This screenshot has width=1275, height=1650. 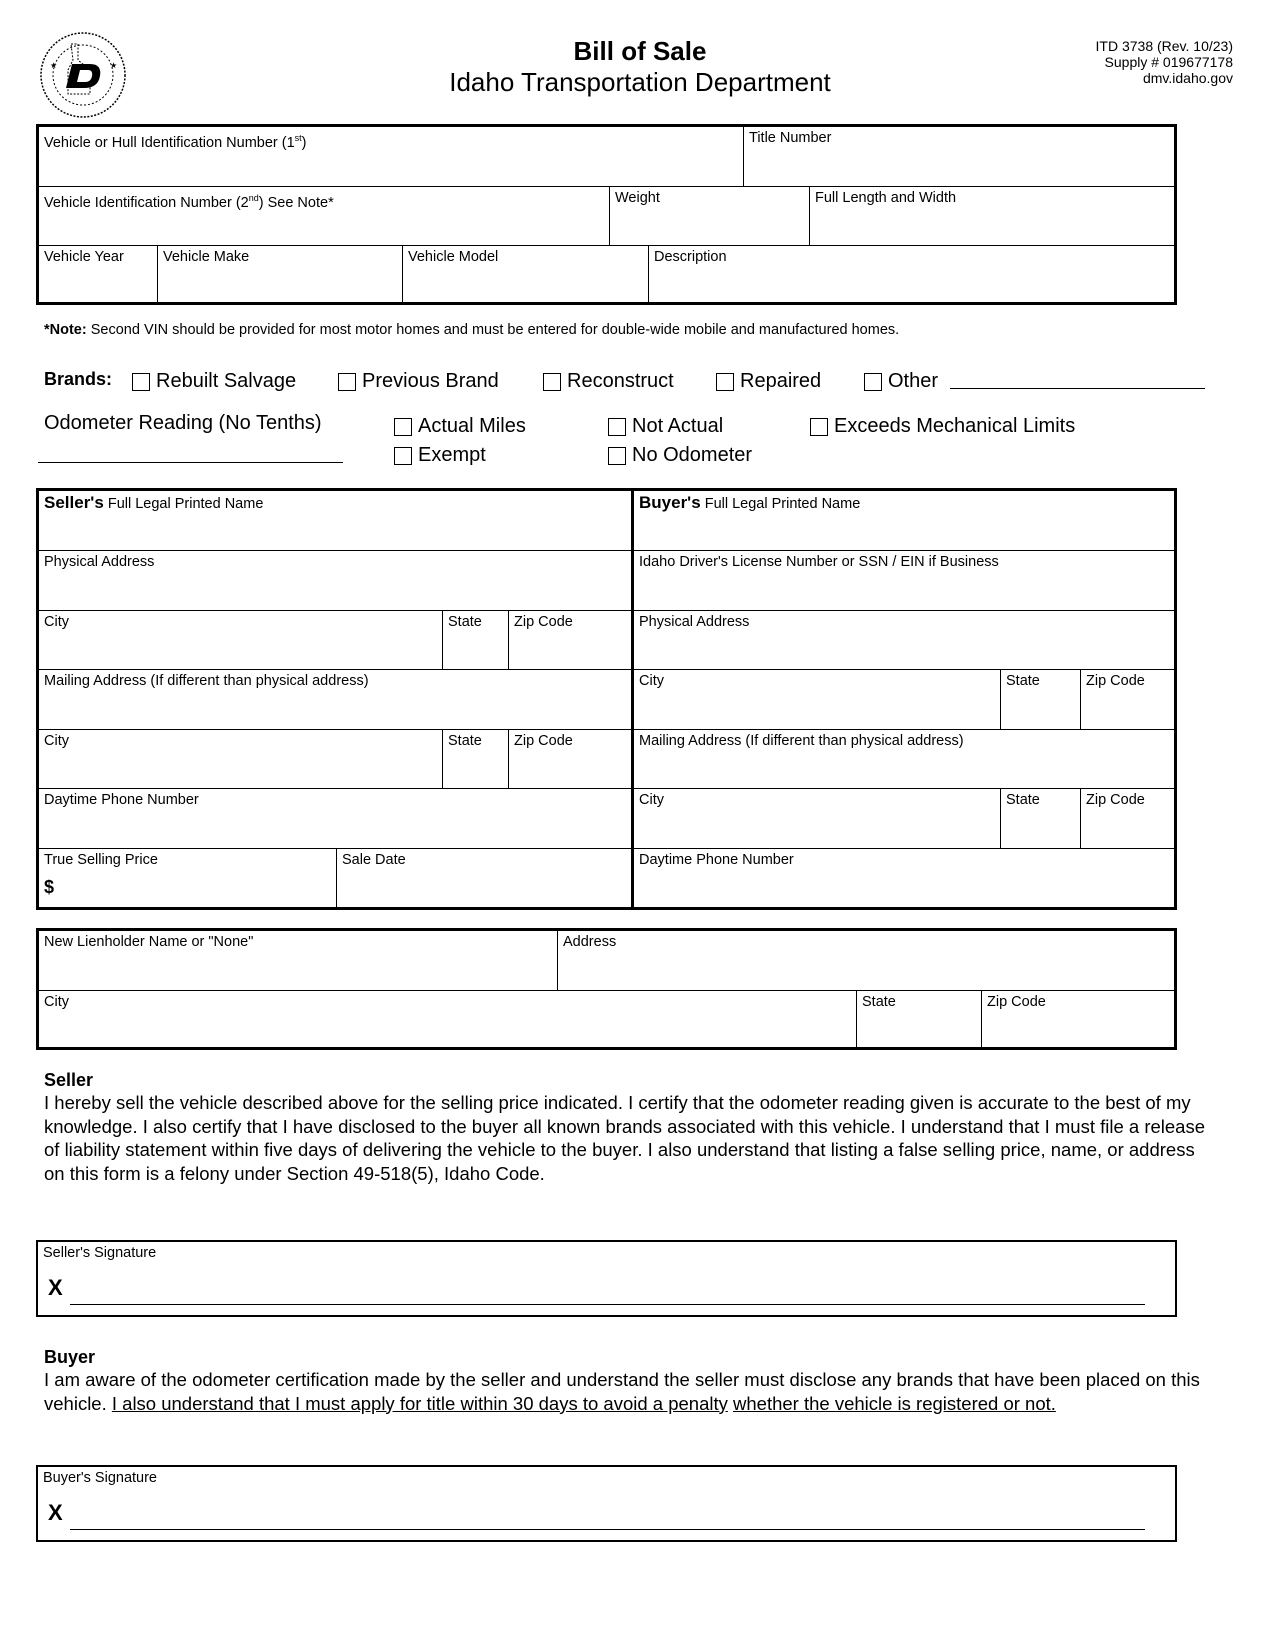 What do you see at coordinates (1187, 78) in the screenshot?
I see `website: dmv.idaho.gov` at bounding box center [1187, 78].